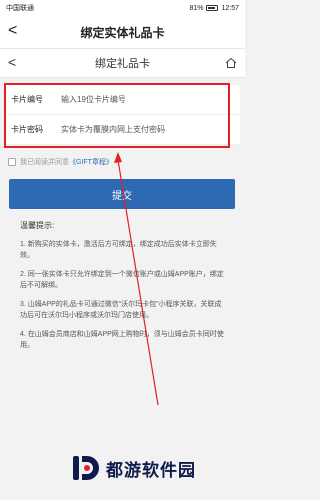 Image resolution: width=320 pixels, height=500 pixels. Describe the element at coordinates (151, 470) in the screenshot. I see `watermark-text: 都游软件园` at that location.